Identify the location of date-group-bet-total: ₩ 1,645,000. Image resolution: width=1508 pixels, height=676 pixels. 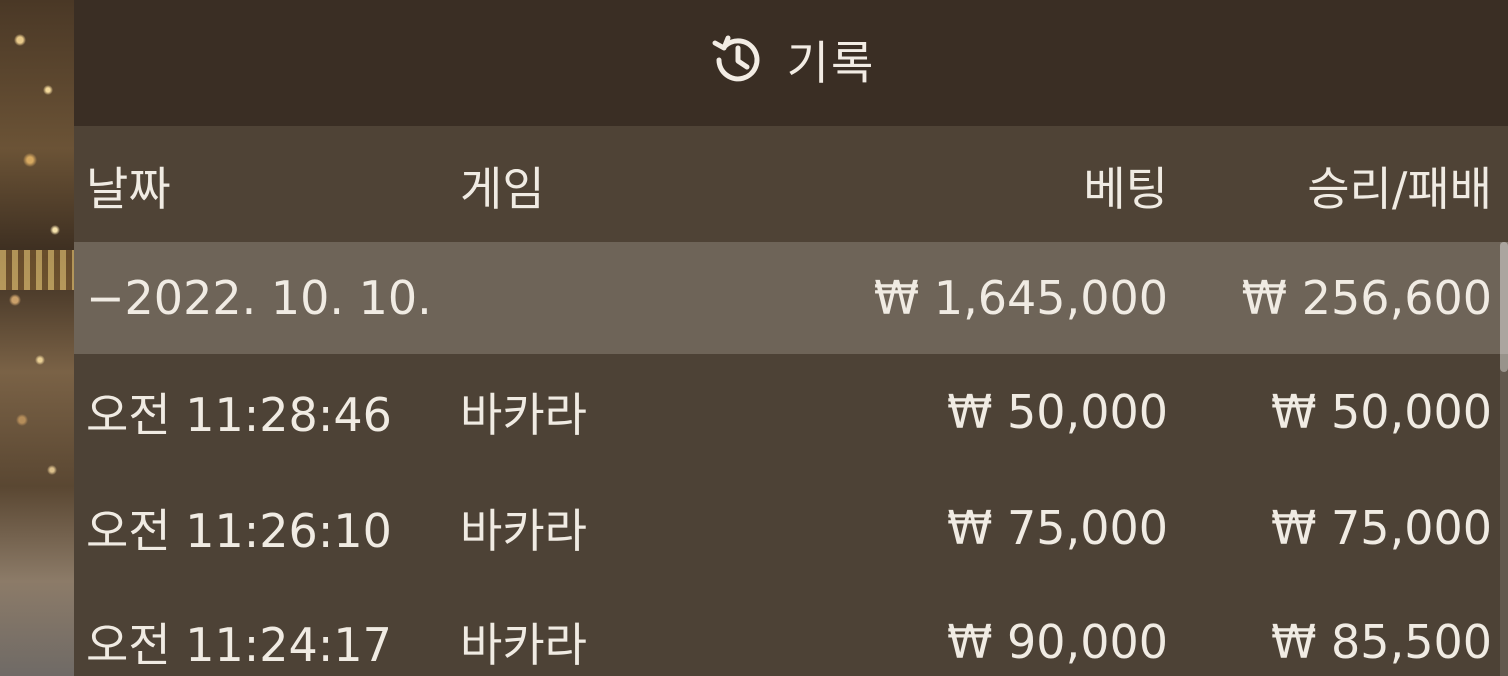
(1020, 298).